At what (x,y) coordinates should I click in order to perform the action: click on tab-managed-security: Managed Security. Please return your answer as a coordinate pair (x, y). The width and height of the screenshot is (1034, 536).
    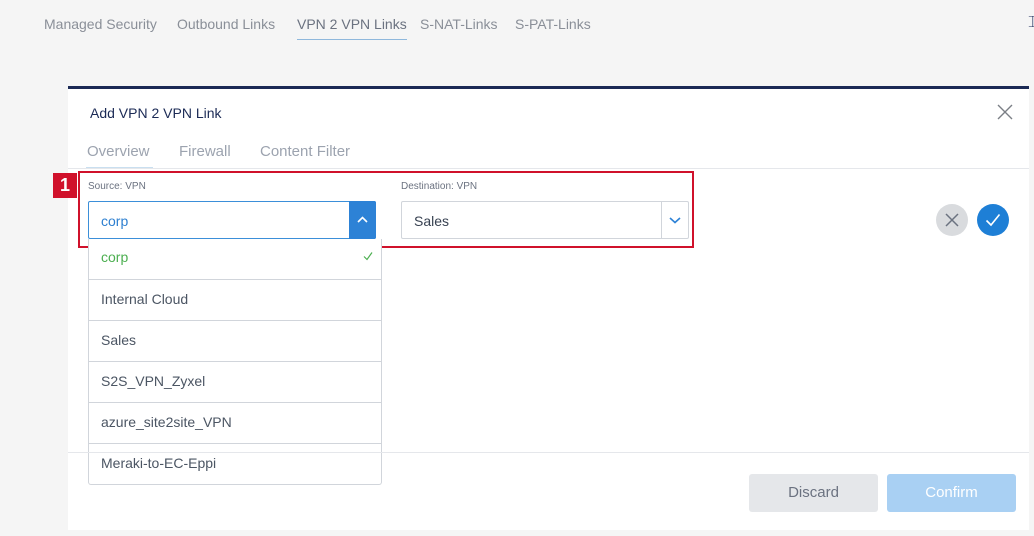
    Looking at the image, I should click on (100, 24).